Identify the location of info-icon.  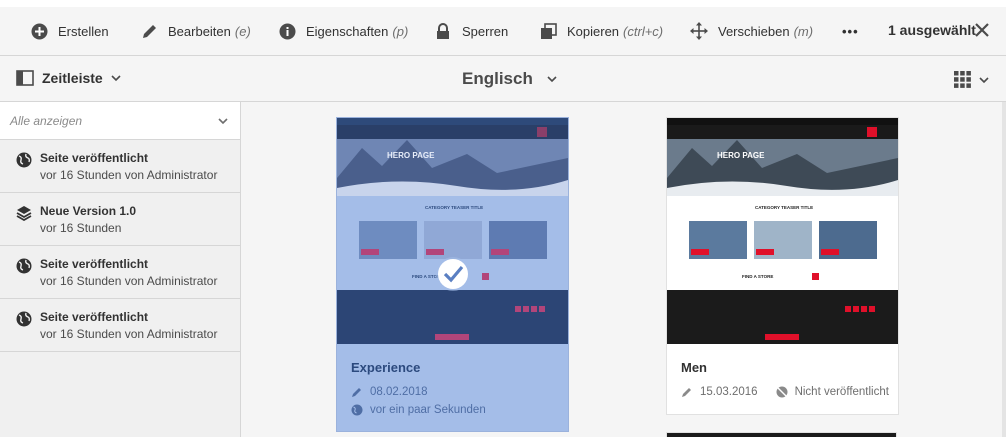
(287, 31).